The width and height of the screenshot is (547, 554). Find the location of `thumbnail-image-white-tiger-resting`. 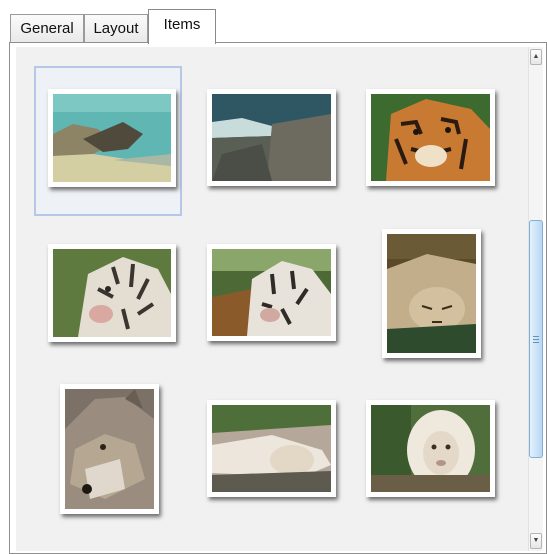

thumbnail-image-white-tiger-resting is located at coordinates (271, 292).